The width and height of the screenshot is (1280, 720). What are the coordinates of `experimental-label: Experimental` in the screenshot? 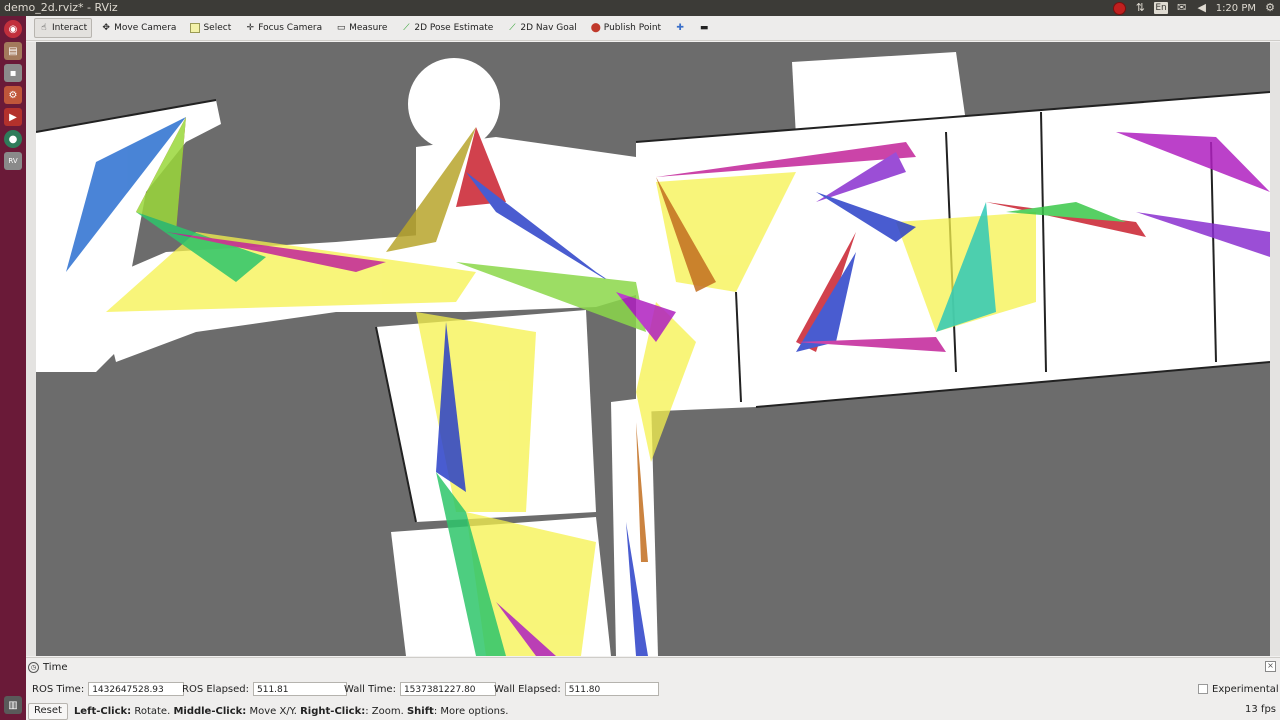 It's located at (1245, 689).